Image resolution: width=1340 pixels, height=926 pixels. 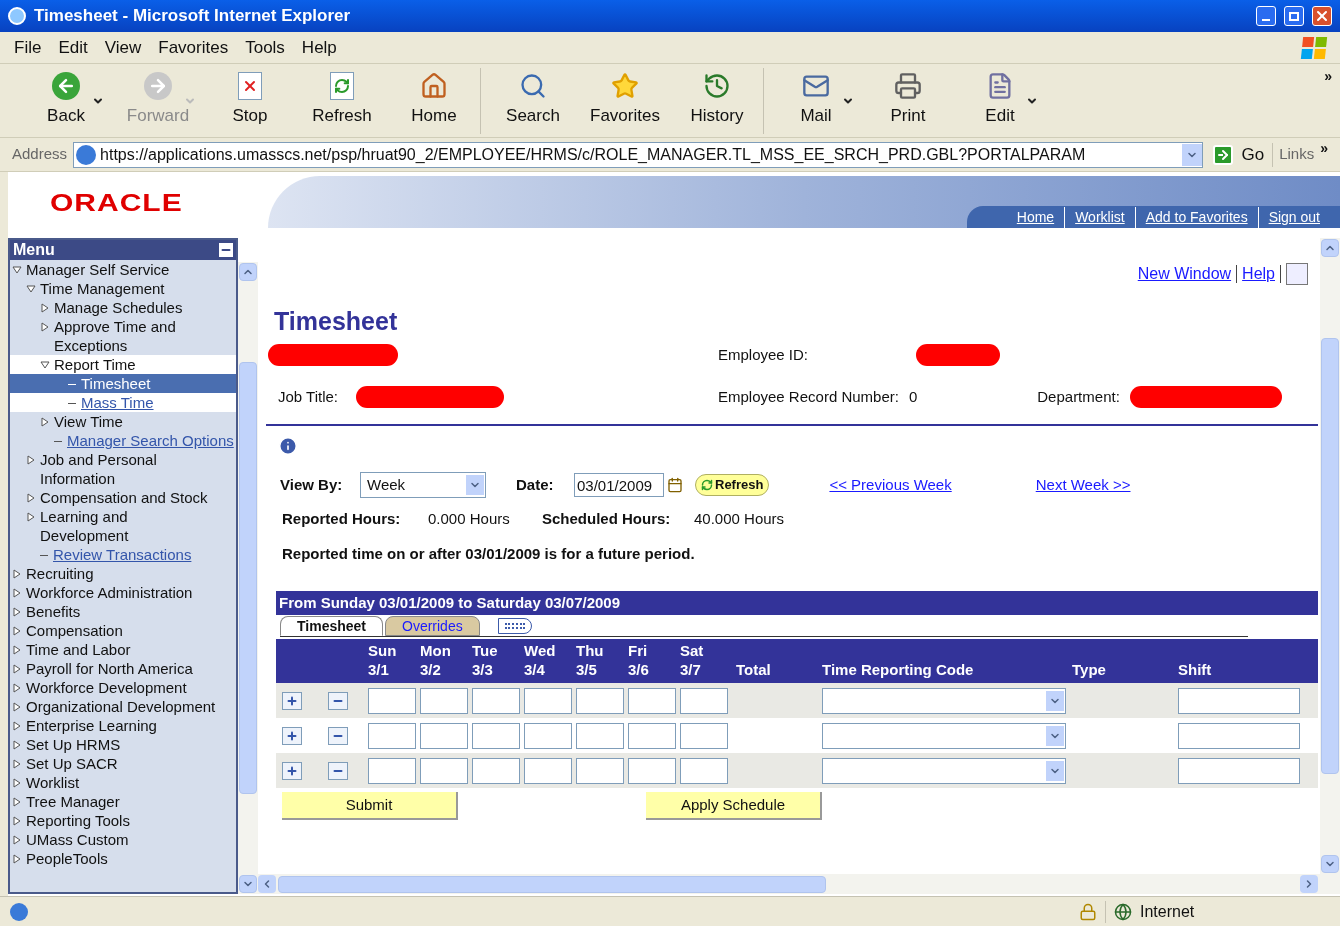 What do you see at coordinates (123, 526) in the screenshot?
I see `menu-folder: Learning and Development` at bounding box center [123, 526].